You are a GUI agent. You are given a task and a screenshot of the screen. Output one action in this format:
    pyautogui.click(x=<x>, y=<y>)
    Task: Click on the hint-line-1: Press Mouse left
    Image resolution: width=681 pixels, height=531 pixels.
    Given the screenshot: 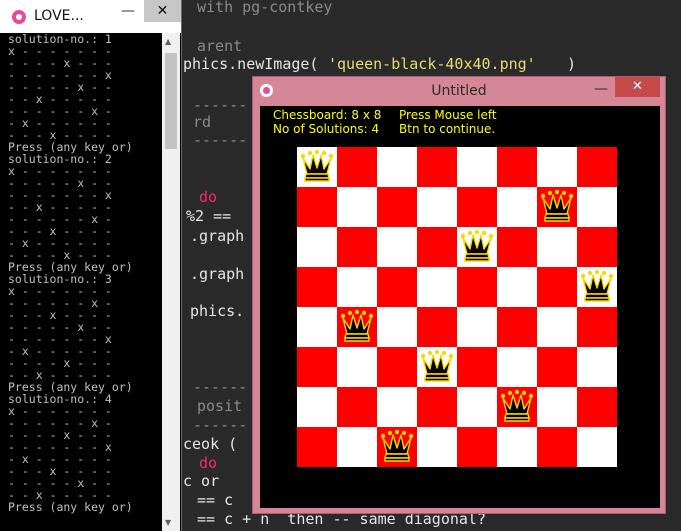 What is the action you would take?
    pyautogui.click(x=448, y=115)
    